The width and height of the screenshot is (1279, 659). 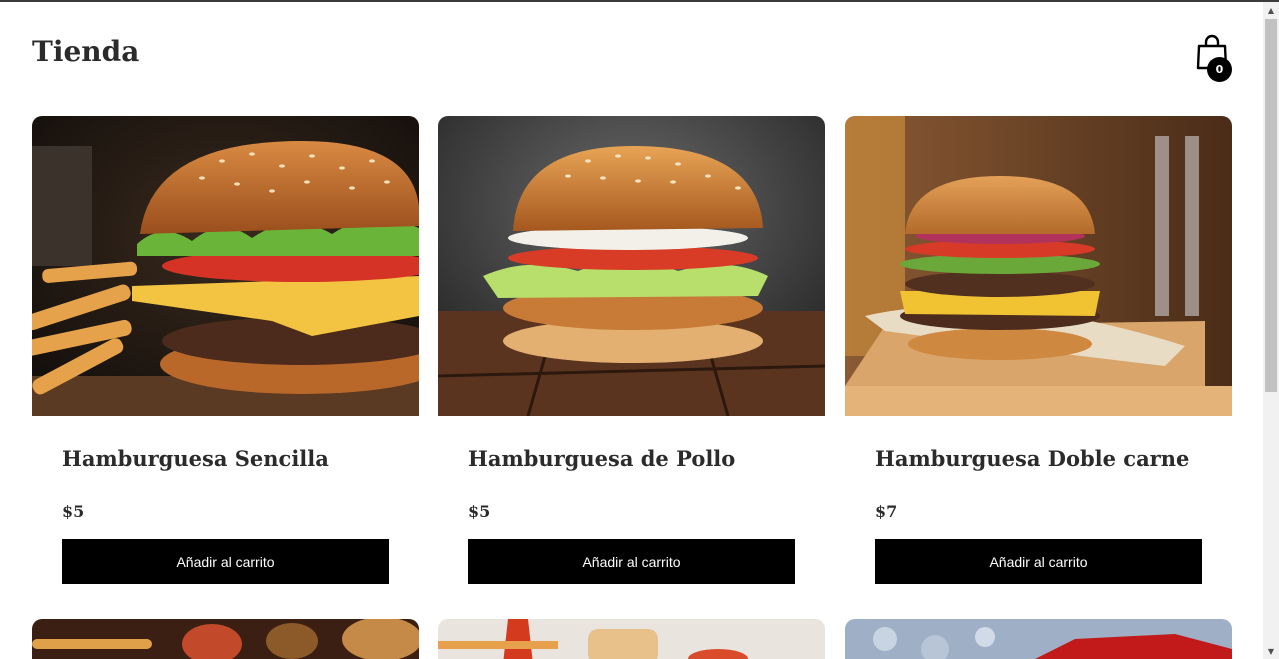 What do you see at coordinates (602, 458) in the screenshot?
I see `product-name: Hamburguesa de Pollo` at bounding box center [602, 458].